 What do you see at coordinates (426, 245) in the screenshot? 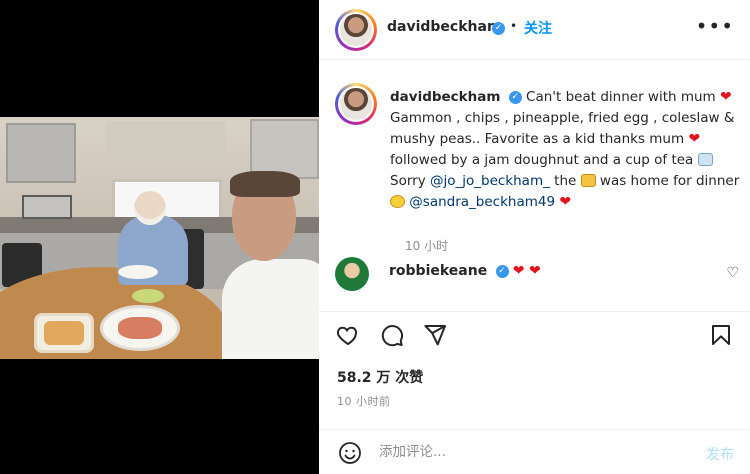
I see `caption-timestamp: 10 小时` at bounding box center [426, 245].